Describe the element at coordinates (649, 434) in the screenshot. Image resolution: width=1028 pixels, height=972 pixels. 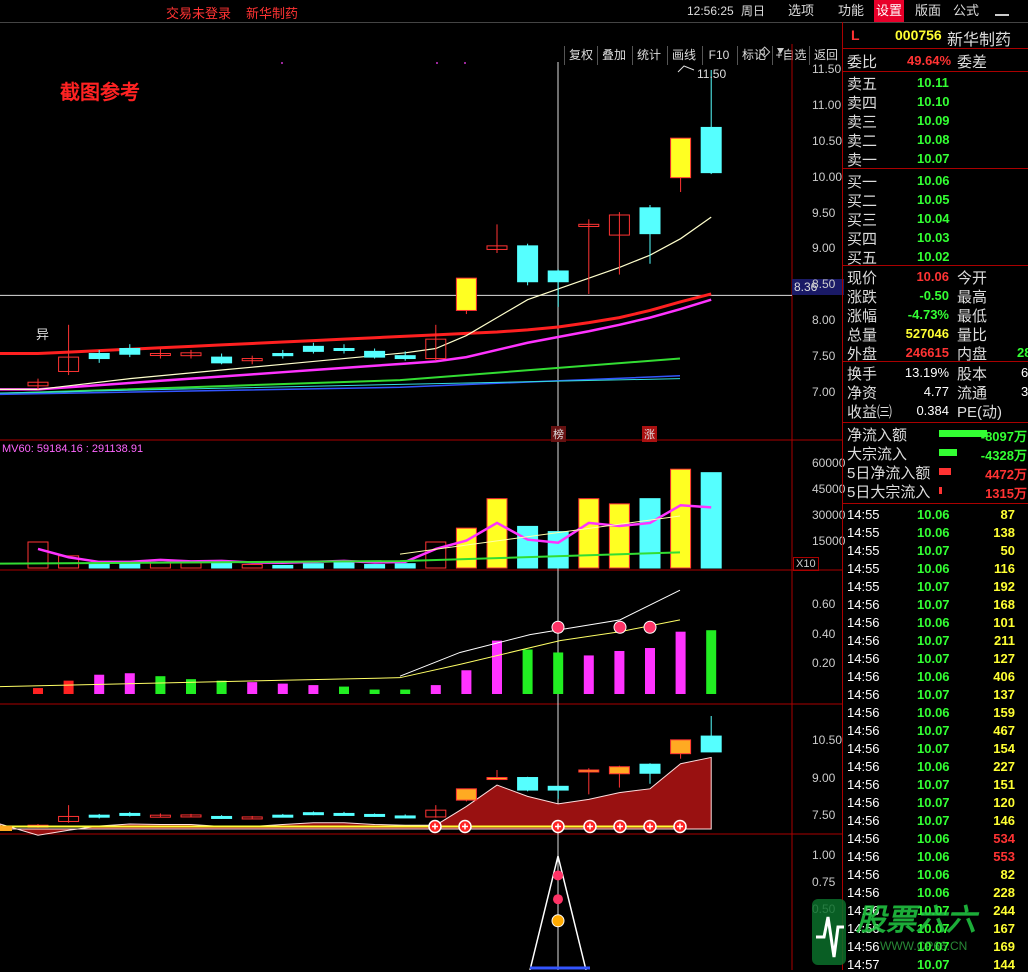
I see `limit-up-marker: 涨` at that location.